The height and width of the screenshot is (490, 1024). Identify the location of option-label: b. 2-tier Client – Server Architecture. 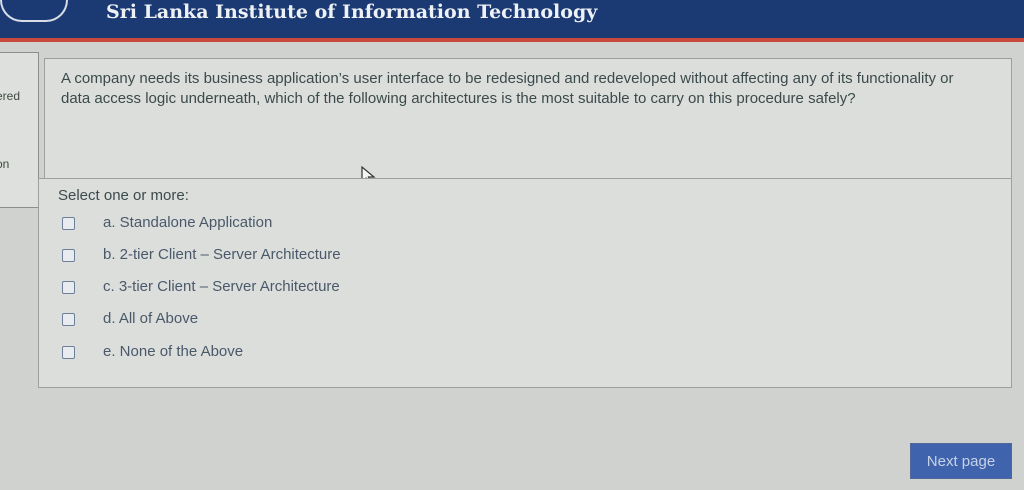
(222, 254).